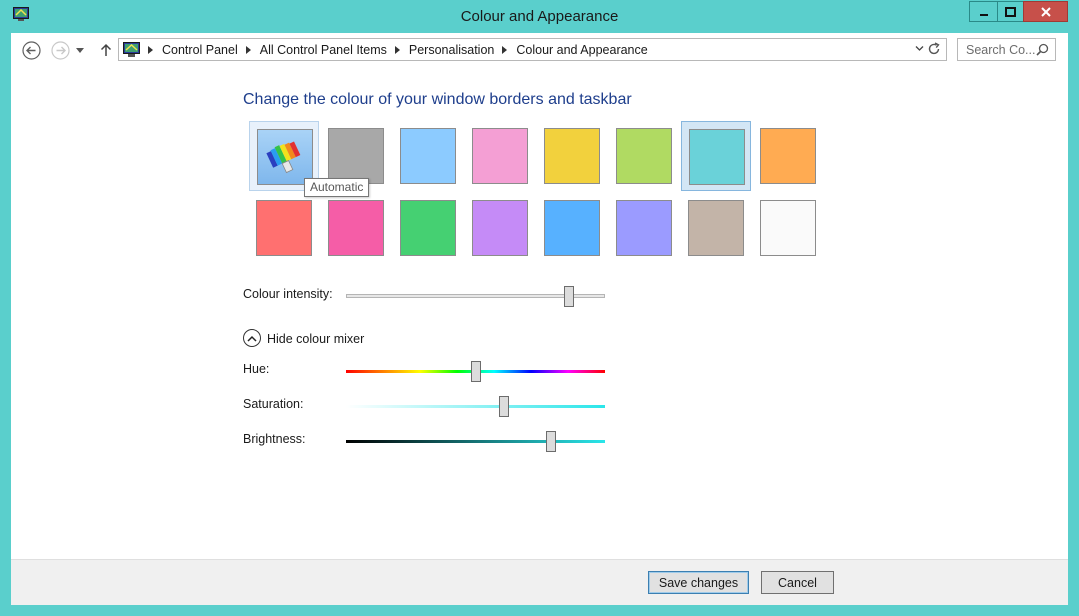 This screenshot has height=616, width=1079. What do you see at coordinates (581, 50) in the screenshot?
I see `breadcrumb-colour-appearance: Colour and Appearance` at bounding box center [581, 50].